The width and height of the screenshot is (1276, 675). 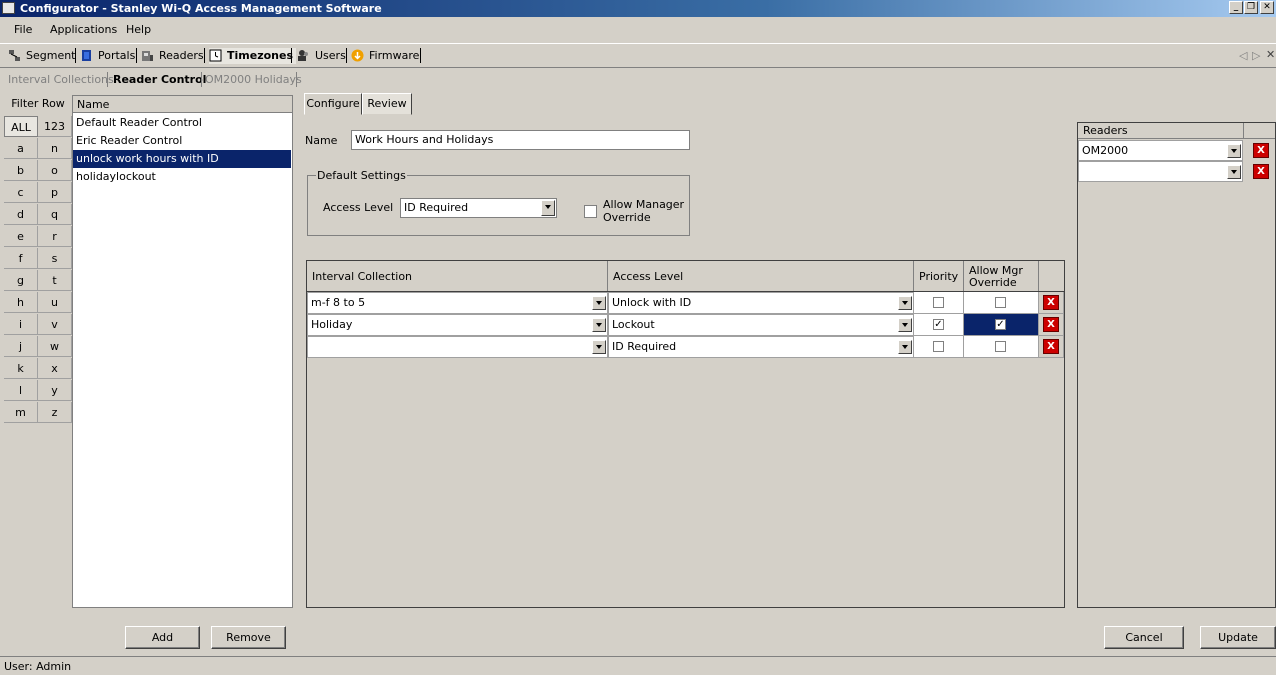 I want to click on filter-letter-button: z, so click(x=55, y=412).